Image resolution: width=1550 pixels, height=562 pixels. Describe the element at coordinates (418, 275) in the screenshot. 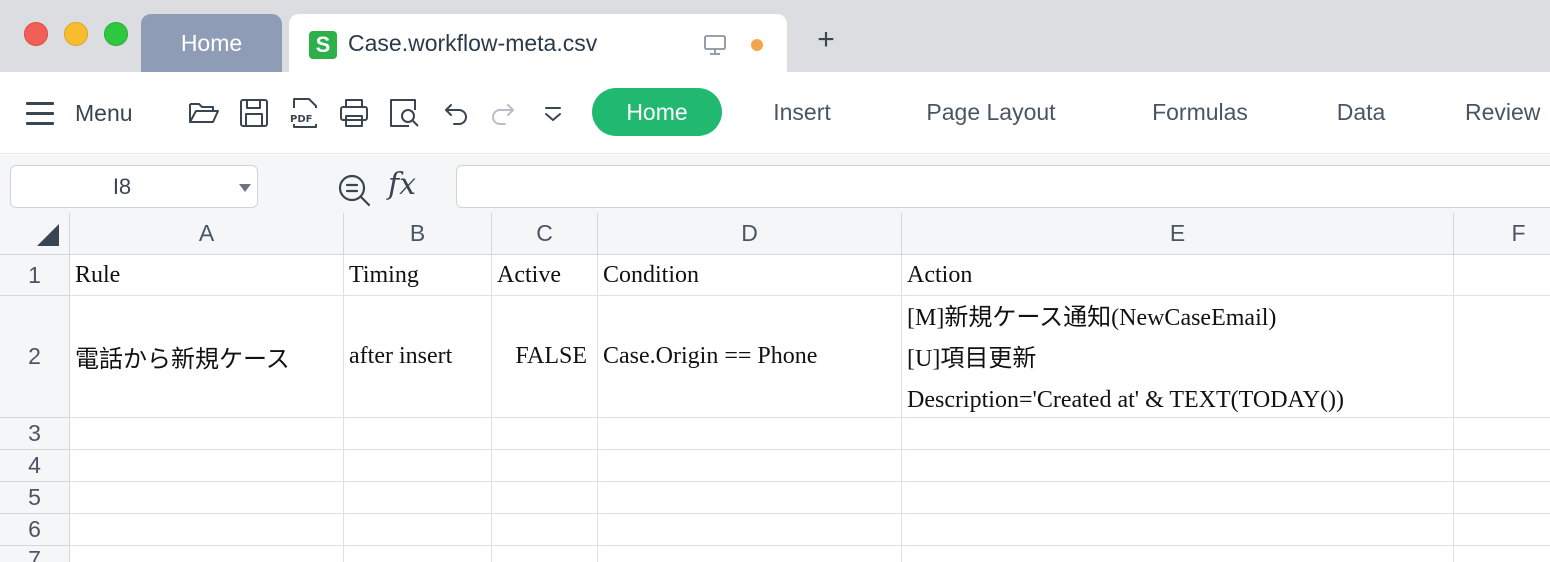

I see `cell-b1: Timing` at that location.